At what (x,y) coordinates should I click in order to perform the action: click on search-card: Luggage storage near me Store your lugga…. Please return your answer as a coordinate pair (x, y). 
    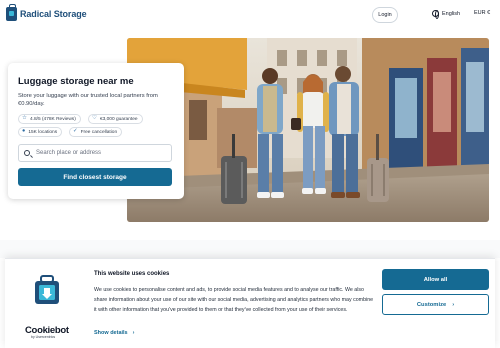
    Looking at the image, I should click on (96, 131).